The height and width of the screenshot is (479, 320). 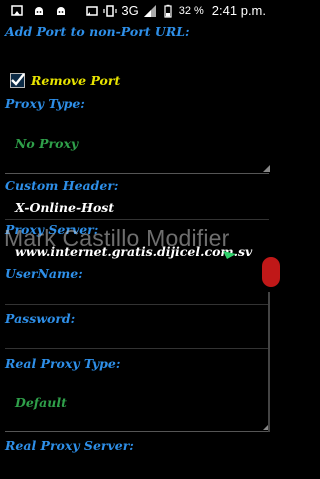 I want to click on password-label: Password:, so click(x=40, y=318).